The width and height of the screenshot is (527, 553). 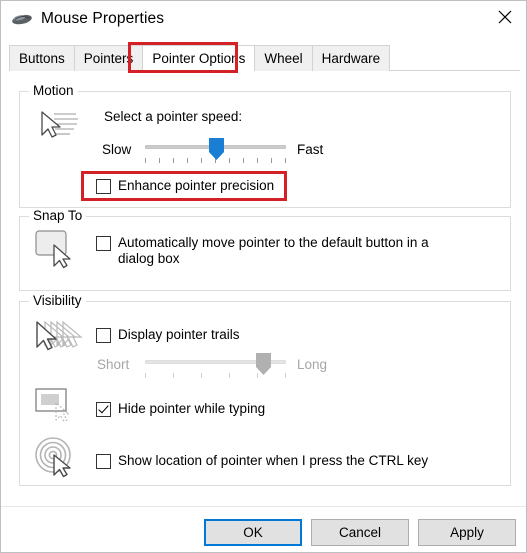 I want to click on snap-to-group-label: Snap To, so click(x=58, y=215).